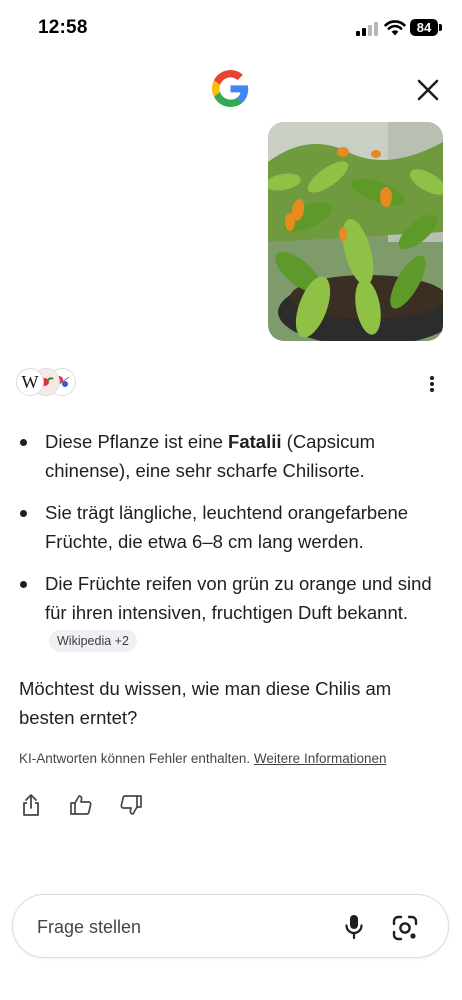 This screenshot has height=1000, width=462. Describe the element at coordinates (320, 758) in the screenshot. I see `more-info-link: Weitere Informationen` at that location.